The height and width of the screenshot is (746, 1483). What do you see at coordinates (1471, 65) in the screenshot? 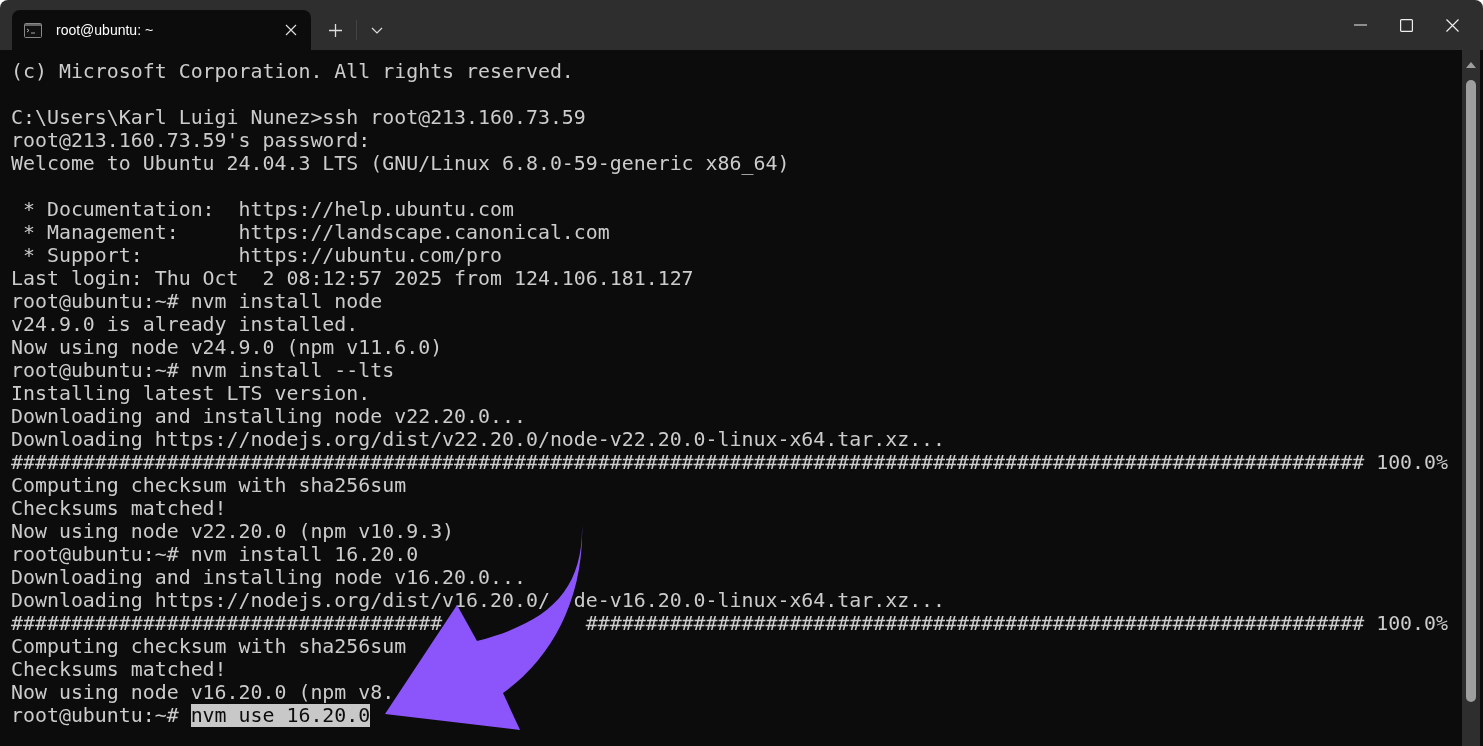
I see `scroll-up-icon` at bounding box center [1471, 65].